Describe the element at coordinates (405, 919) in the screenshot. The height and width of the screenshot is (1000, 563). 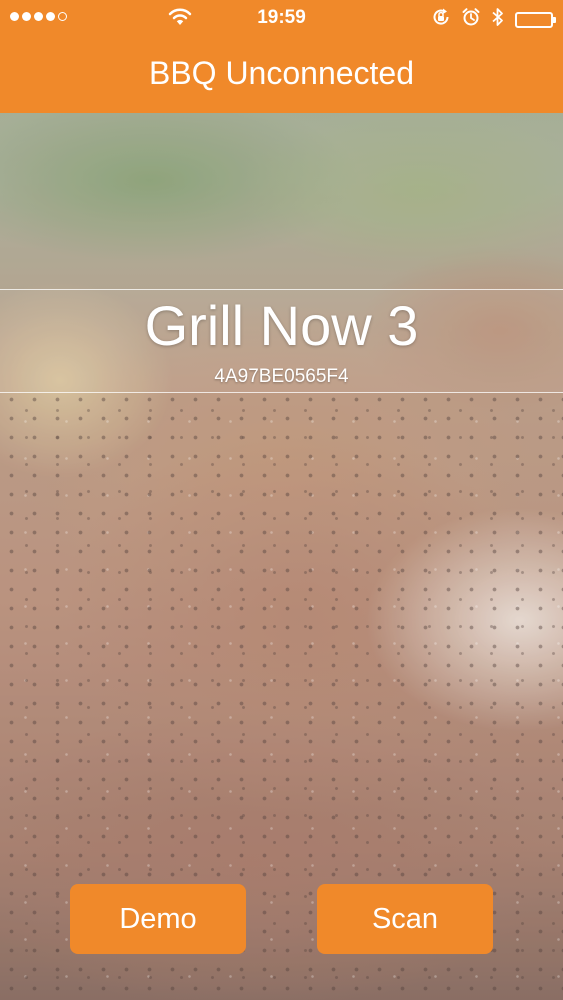
I see `scan-button: Scan` at that location.